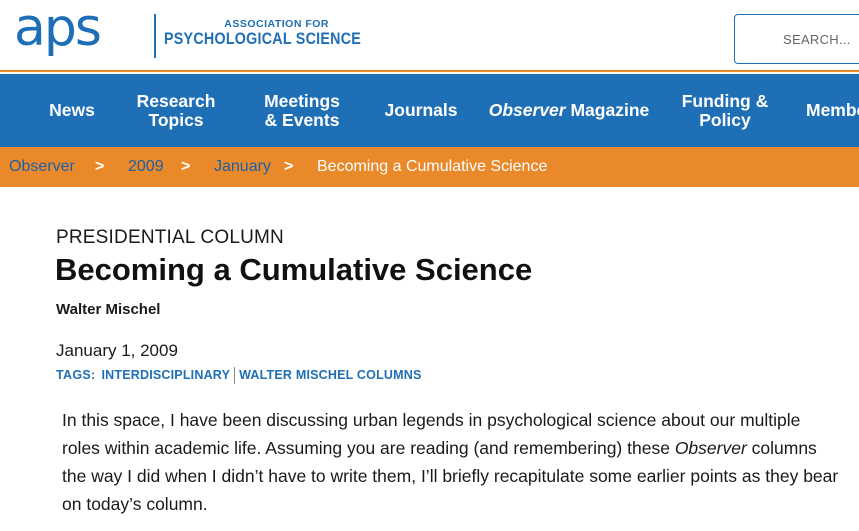  I want to click on nav-journals-label: Journals, so click(421, 110).